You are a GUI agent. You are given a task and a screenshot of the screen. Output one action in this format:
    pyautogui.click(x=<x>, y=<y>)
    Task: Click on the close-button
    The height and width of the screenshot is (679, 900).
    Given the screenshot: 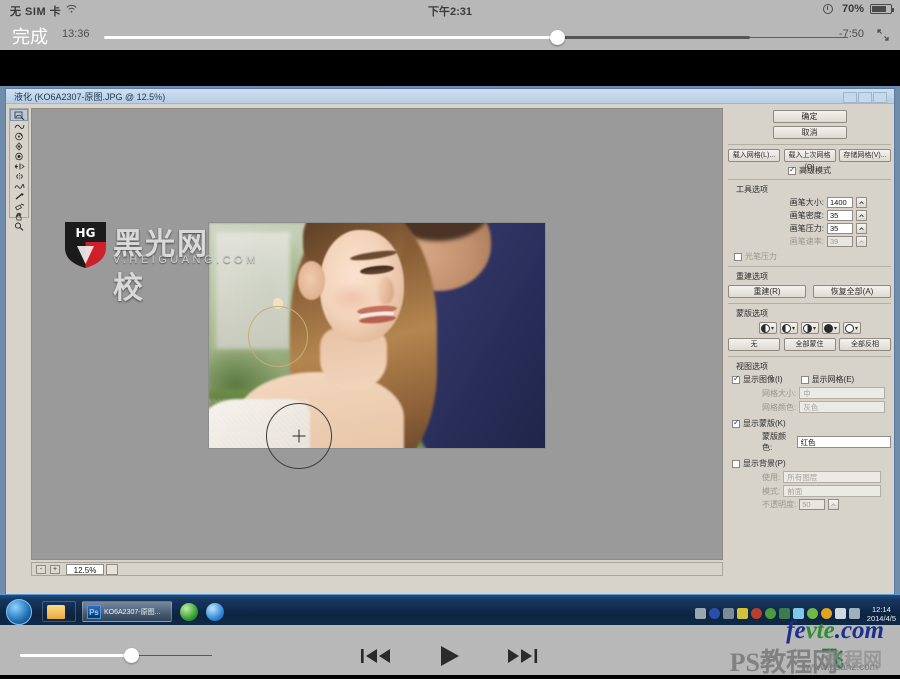 What is the action you would take?
    pyautogui.click(x=880, y=97)
    